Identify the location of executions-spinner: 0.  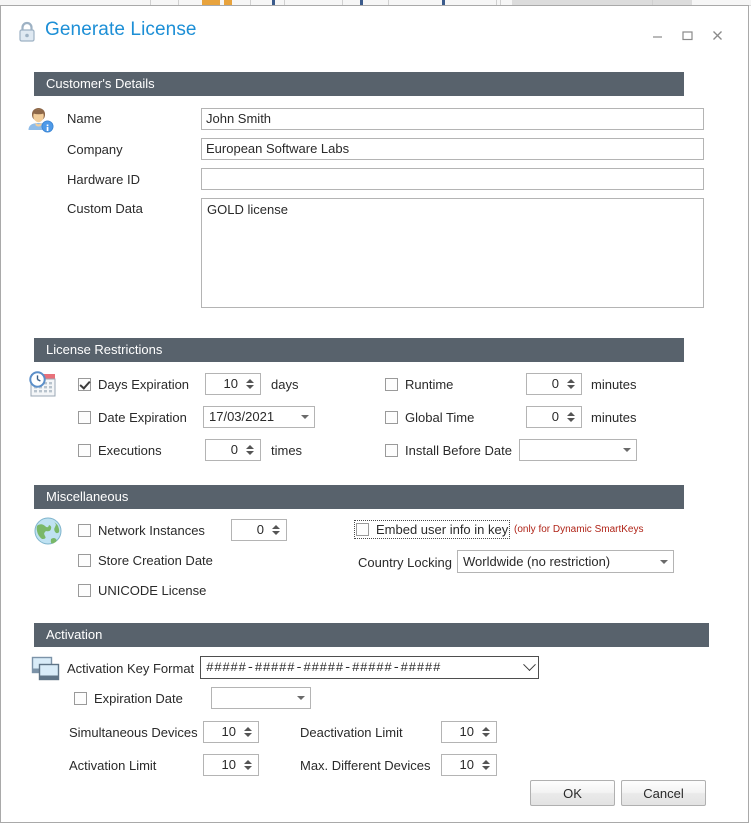
(233, 450).